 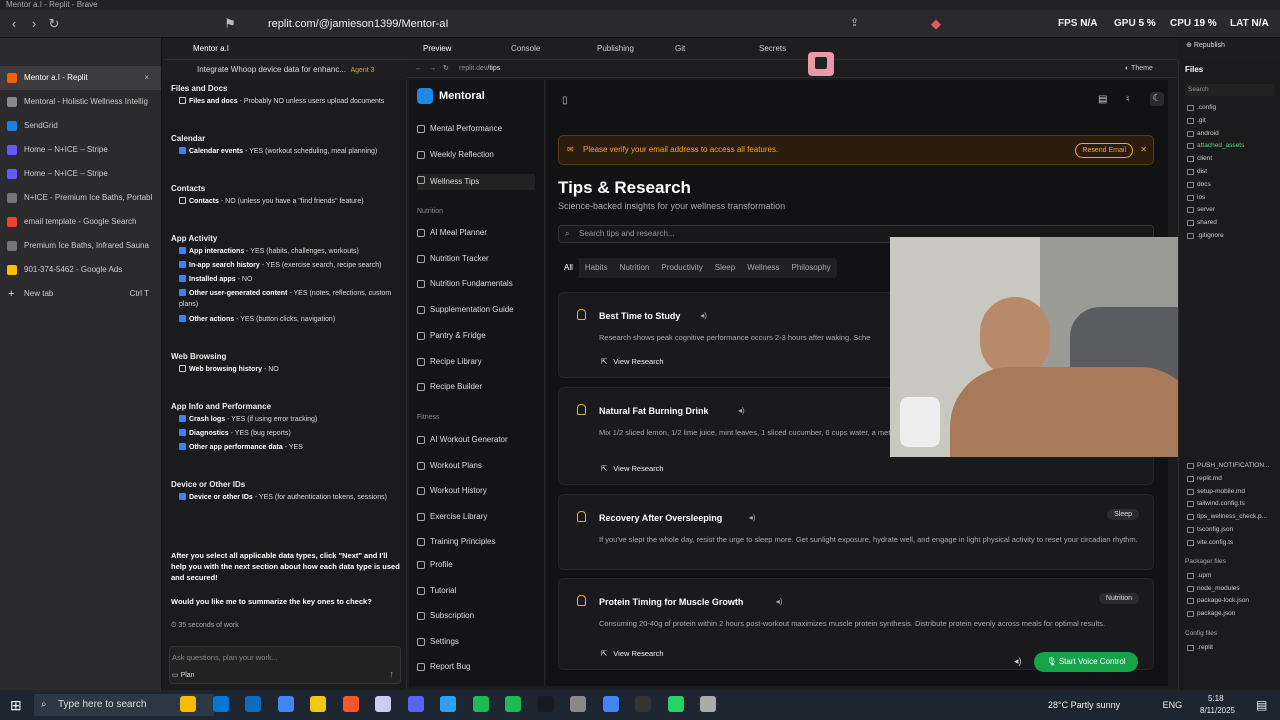 What do you see at coordinates (479, 69) in the screenshot?
I see `preview-url: replit.dev/tips` at bounding box center [479, 69].